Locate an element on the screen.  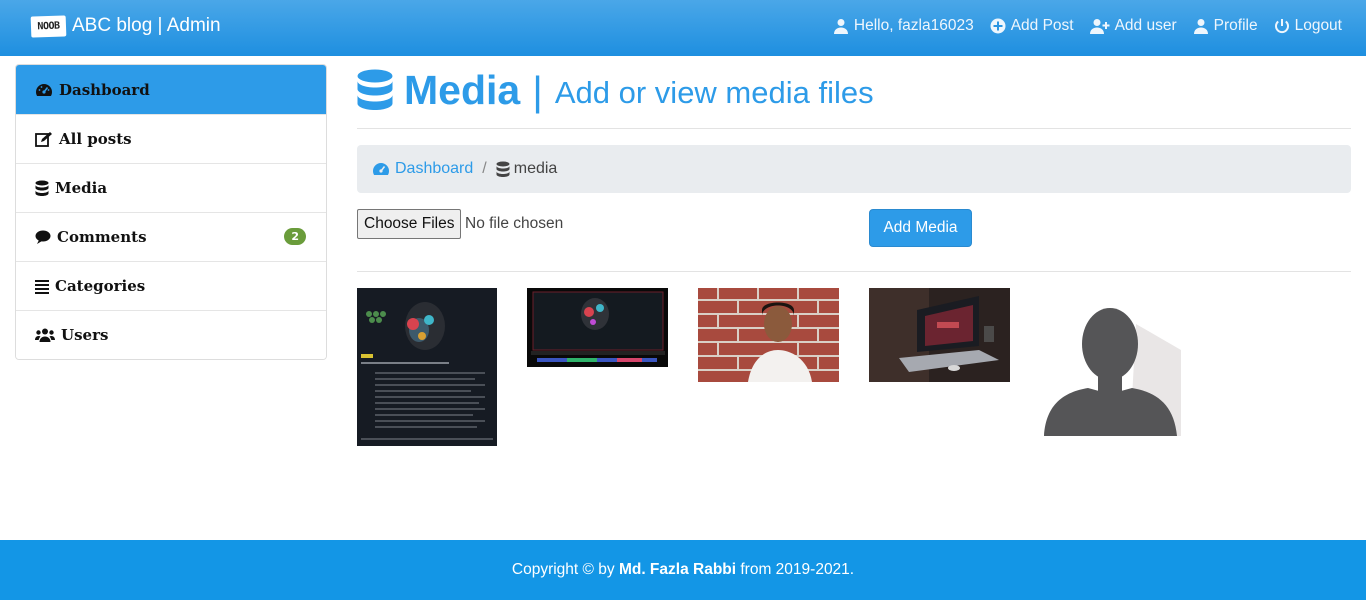
sidebar-item-label: Dashboard is located at coordinates (104, 89).